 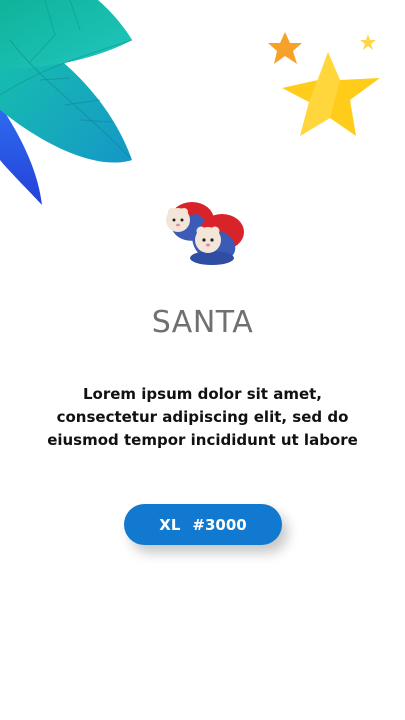 What do you see at coordinates (219, 524) in the screenshot?
I see `price-label: #3000` at bounding box center [219, 524].